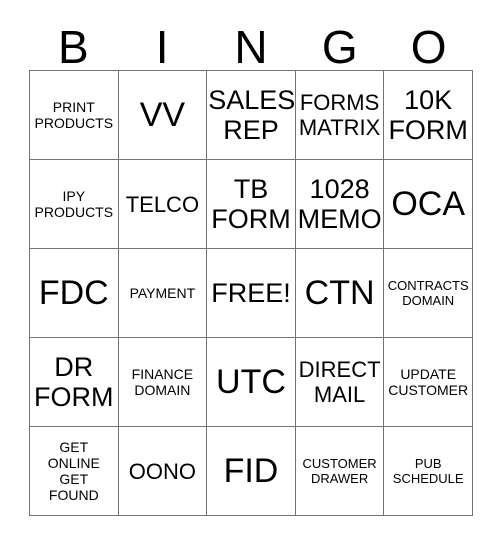 The image size is (500, 544). I want to click on bingo-cell-label: FINANCE DOMAIN, so click(162, 382).